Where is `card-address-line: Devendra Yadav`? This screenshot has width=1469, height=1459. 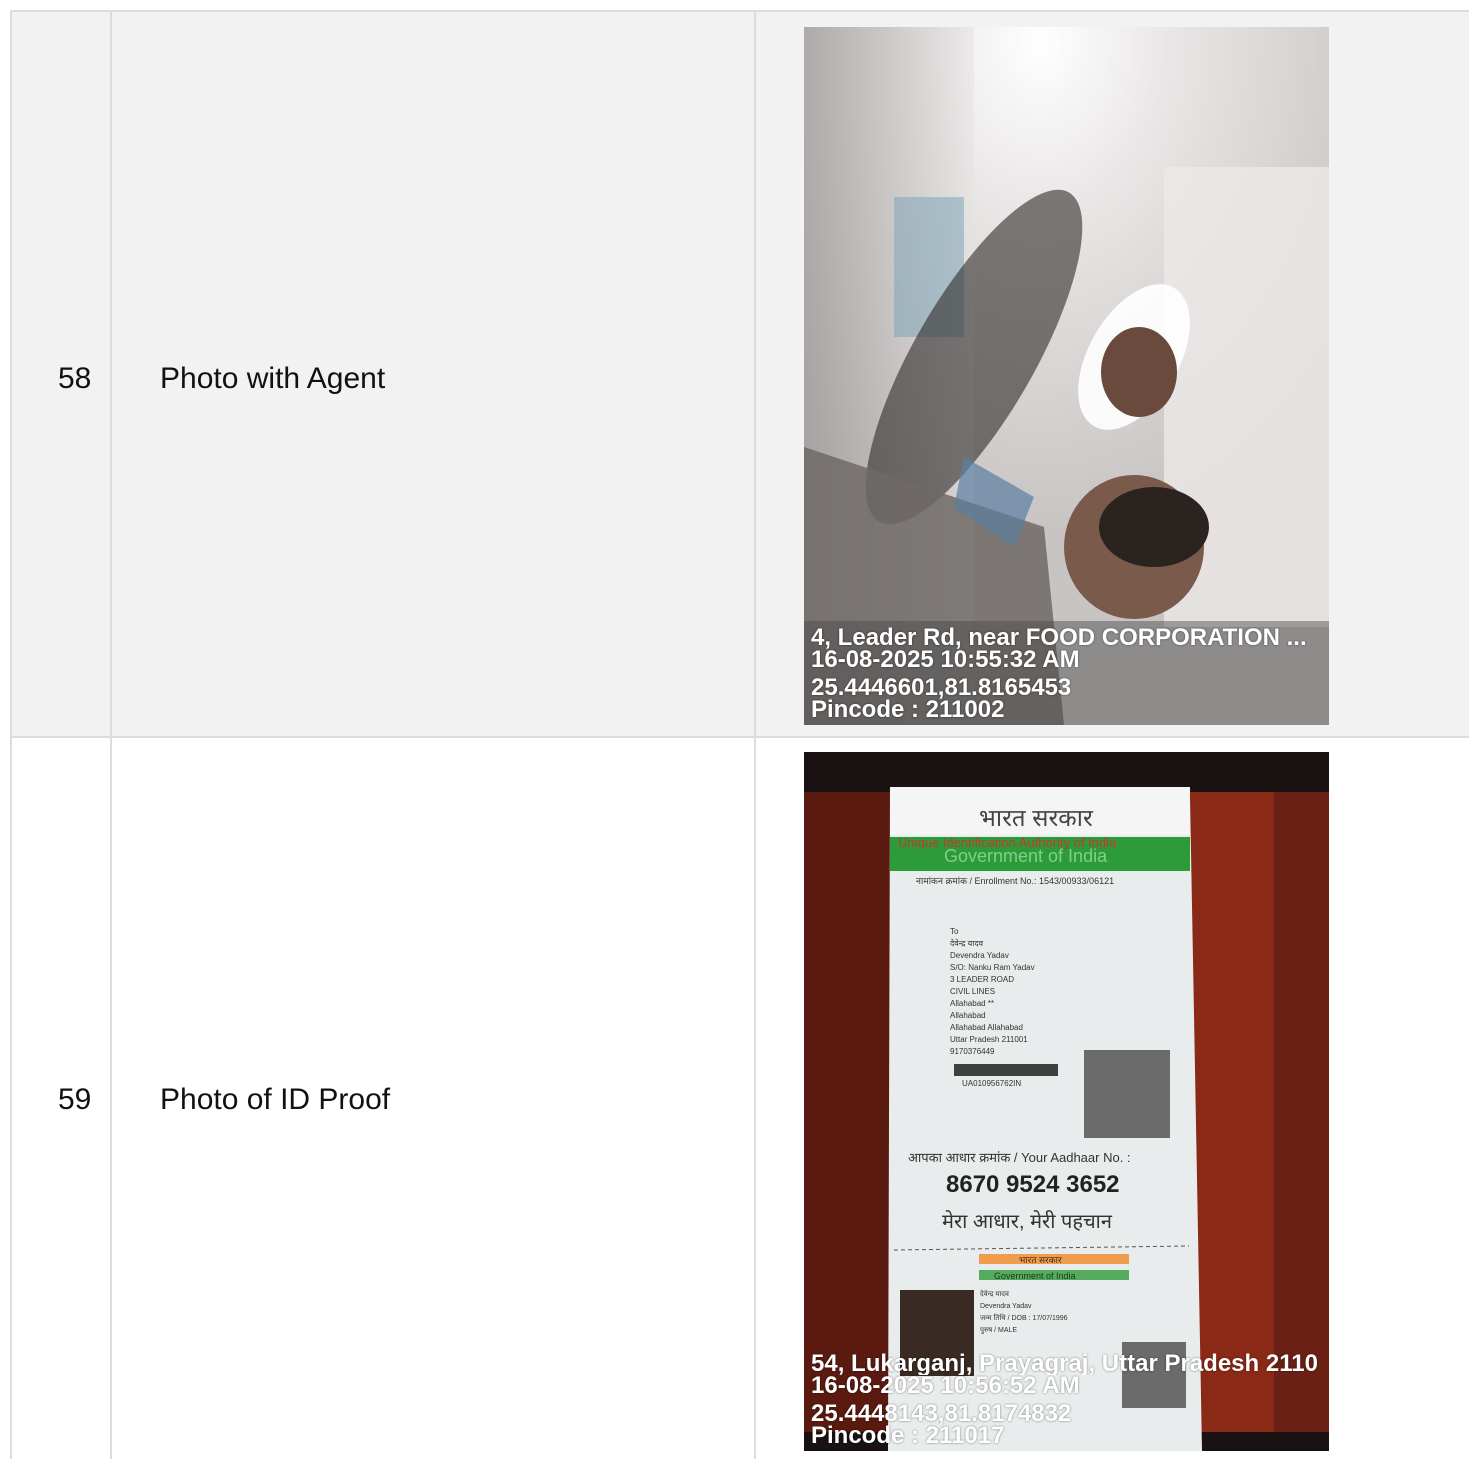 card-address-line: Devendra Yadav is located at coordinates (979, 955).